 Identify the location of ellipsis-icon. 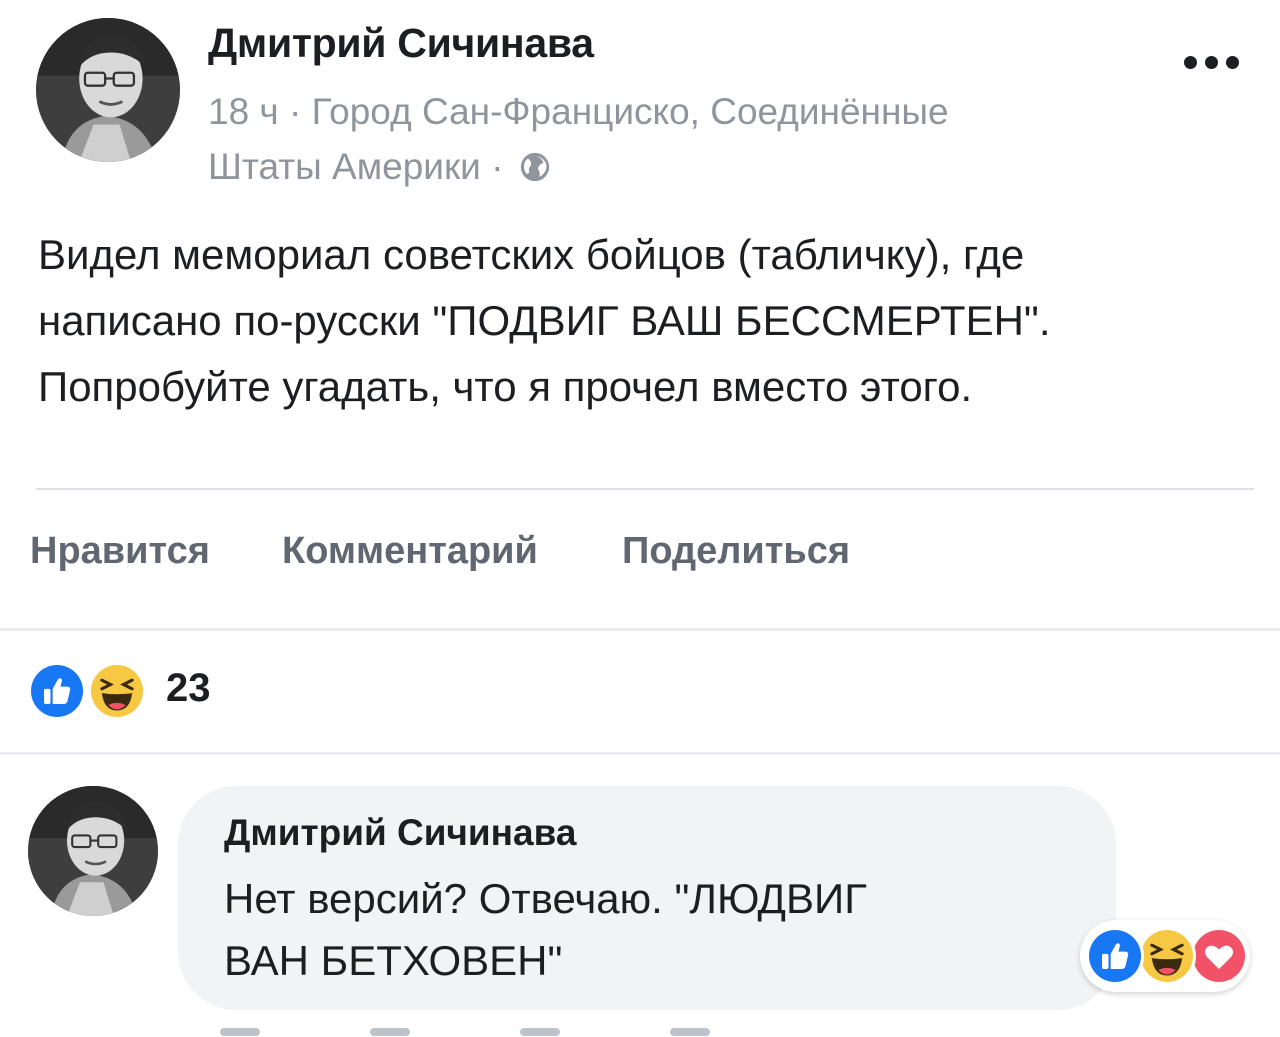
(1190, 62).